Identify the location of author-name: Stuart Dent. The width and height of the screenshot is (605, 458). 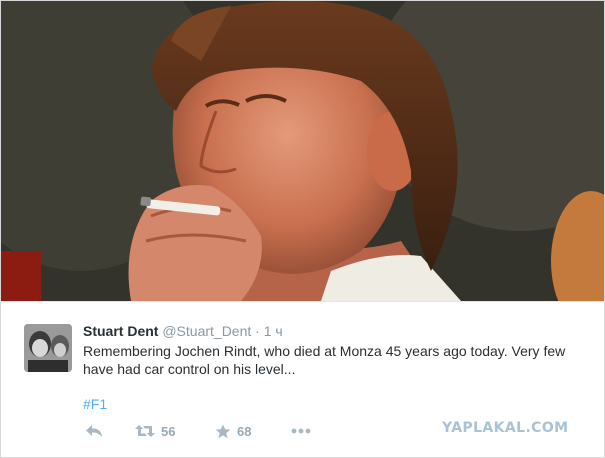
(120, 331).